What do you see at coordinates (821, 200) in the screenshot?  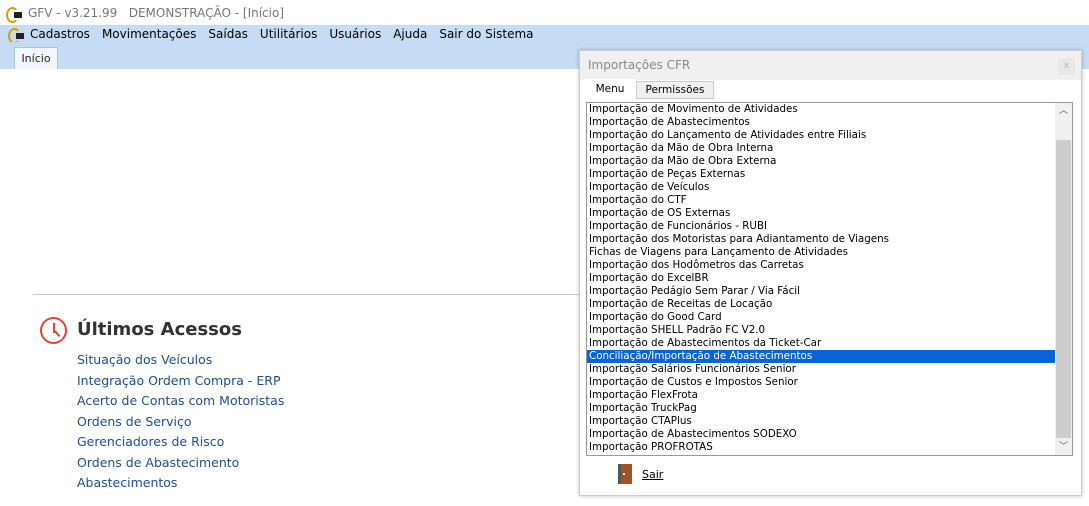 I see `list-item: Importação do CTF` at bounding box center [821, 200].